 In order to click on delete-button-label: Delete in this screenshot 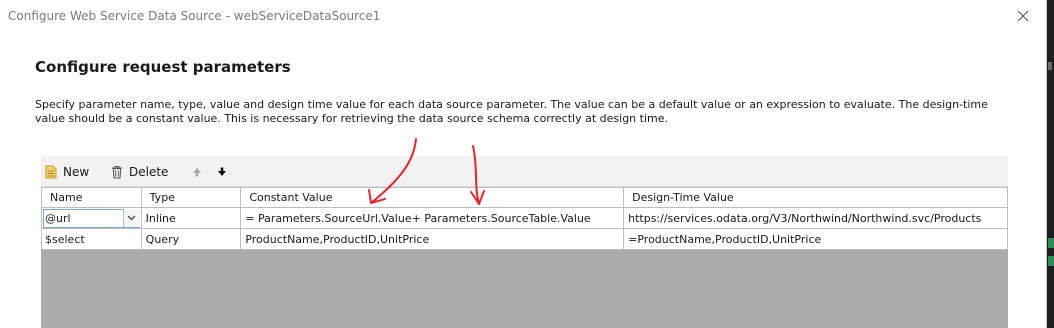, I will do `click(149, 172)`.